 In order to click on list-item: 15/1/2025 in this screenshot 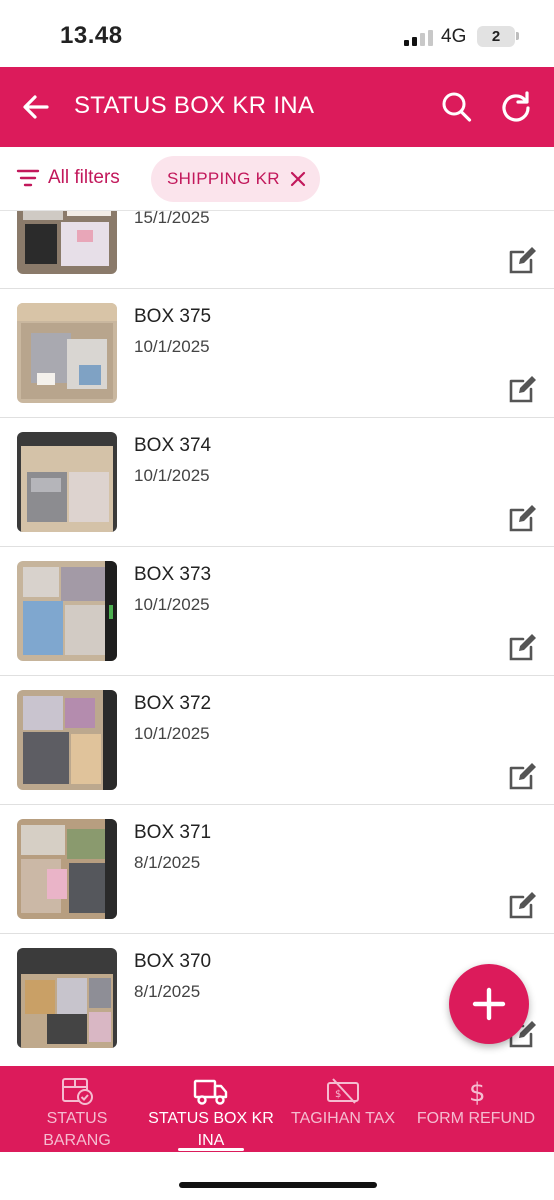, I will do `click(277, 250)`.